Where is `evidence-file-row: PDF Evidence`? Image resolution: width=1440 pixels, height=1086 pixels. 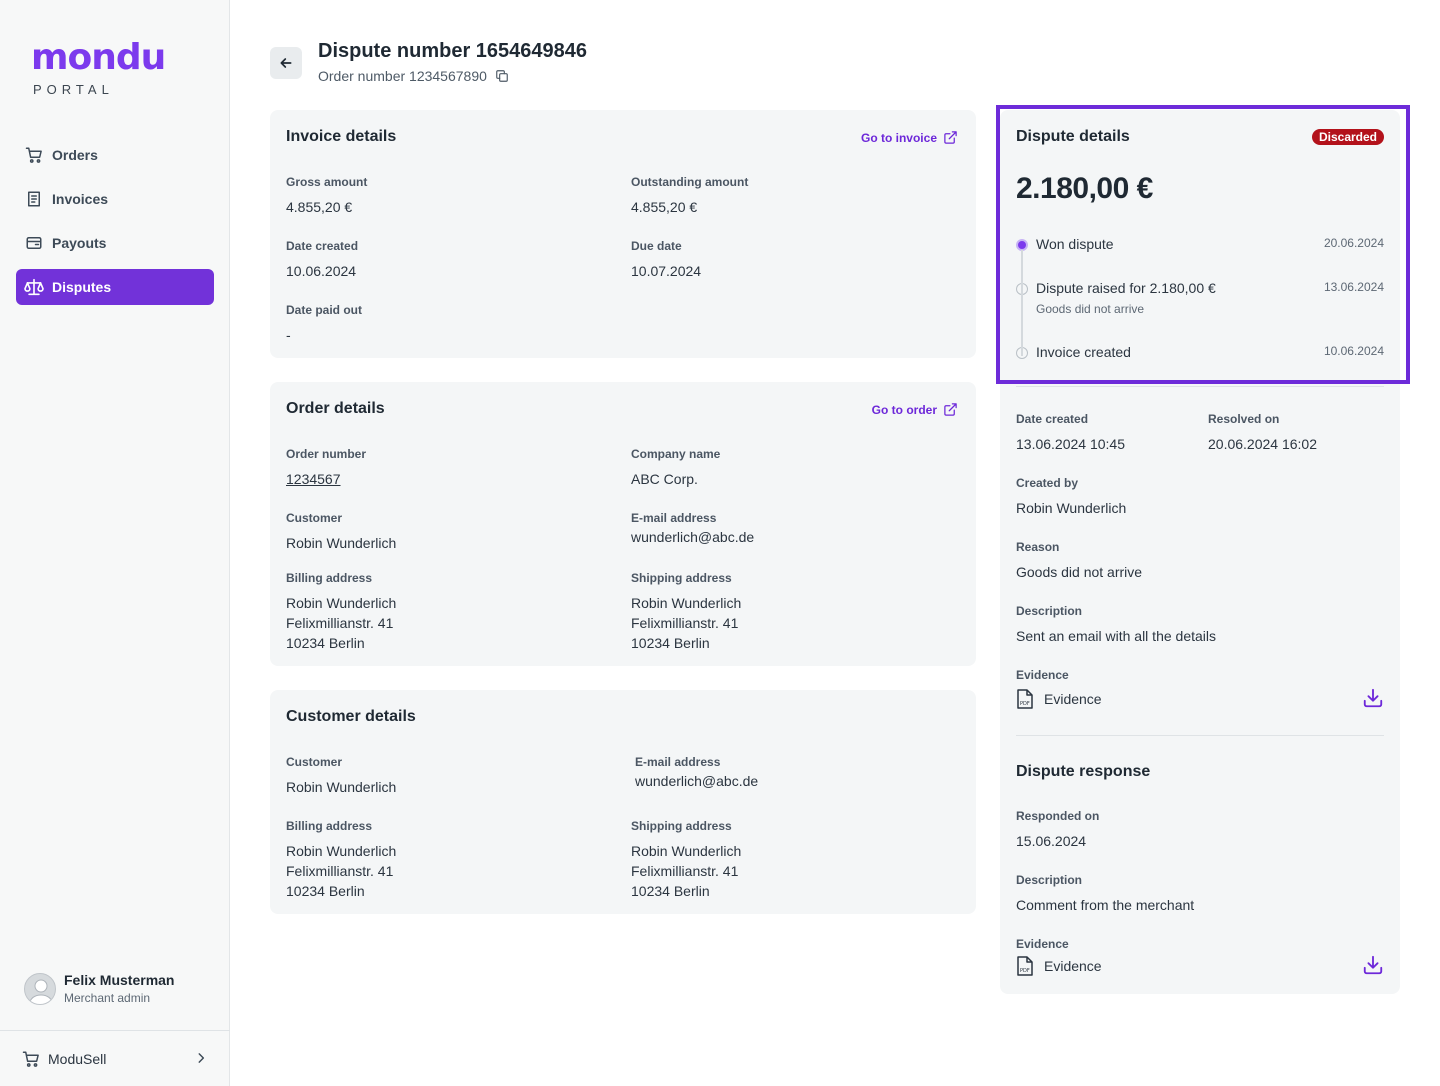 evidence-file-row: PDF Evidence is located at coordinates (1200, 699).